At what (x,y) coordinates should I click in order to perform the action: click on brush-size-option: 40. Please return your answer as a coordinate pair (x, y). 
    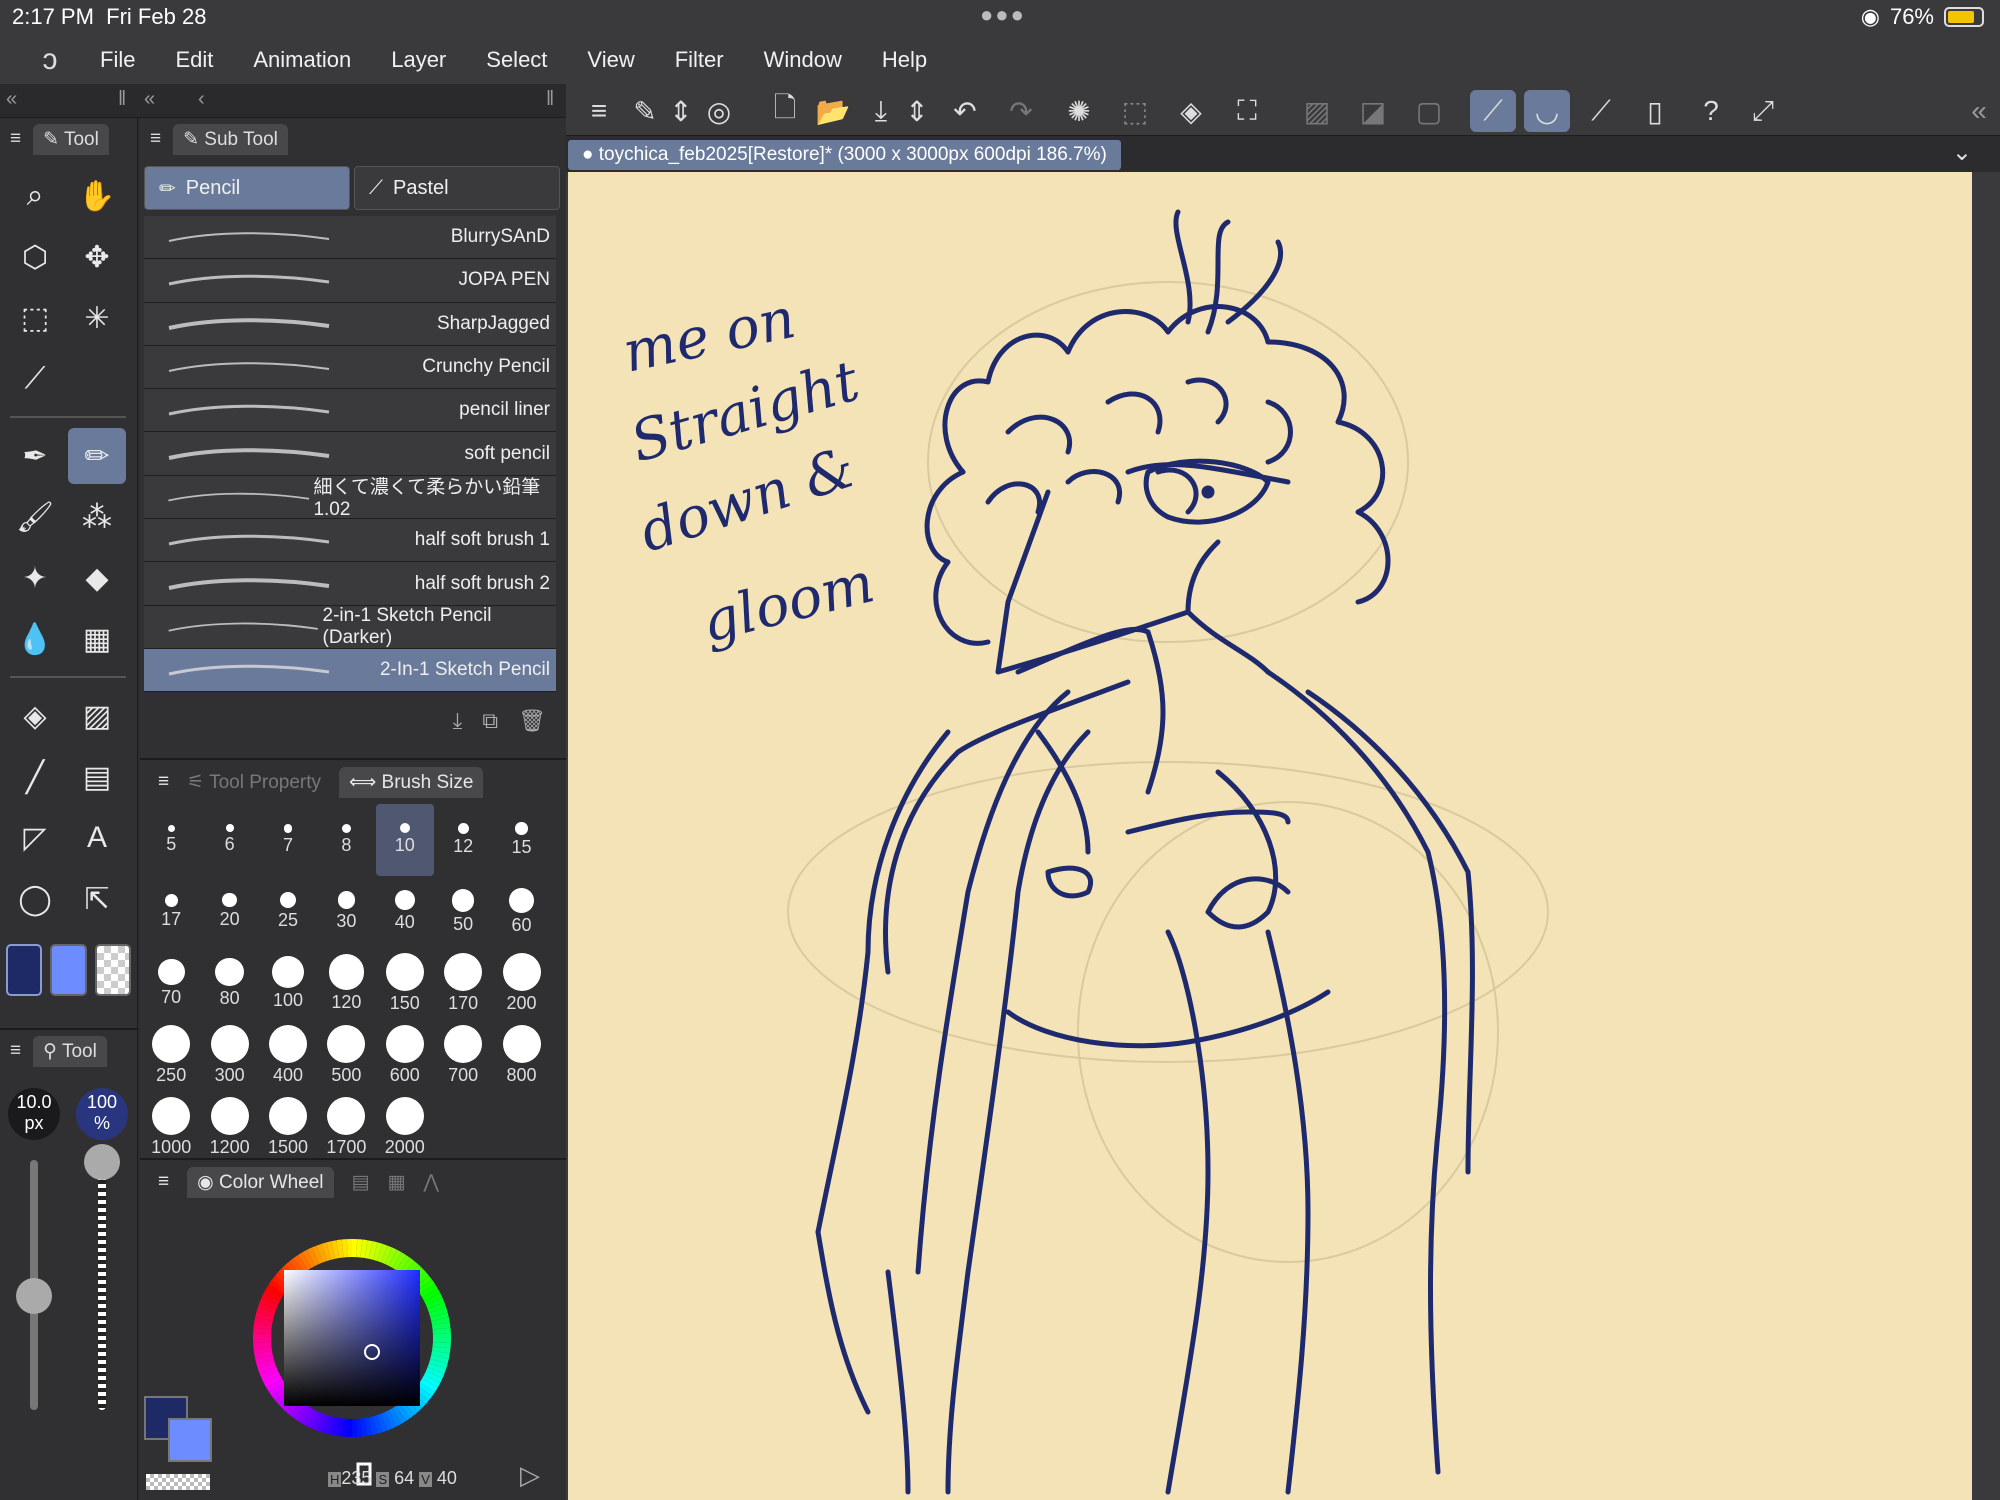
    Looking at the image, I should click on (405, 912).